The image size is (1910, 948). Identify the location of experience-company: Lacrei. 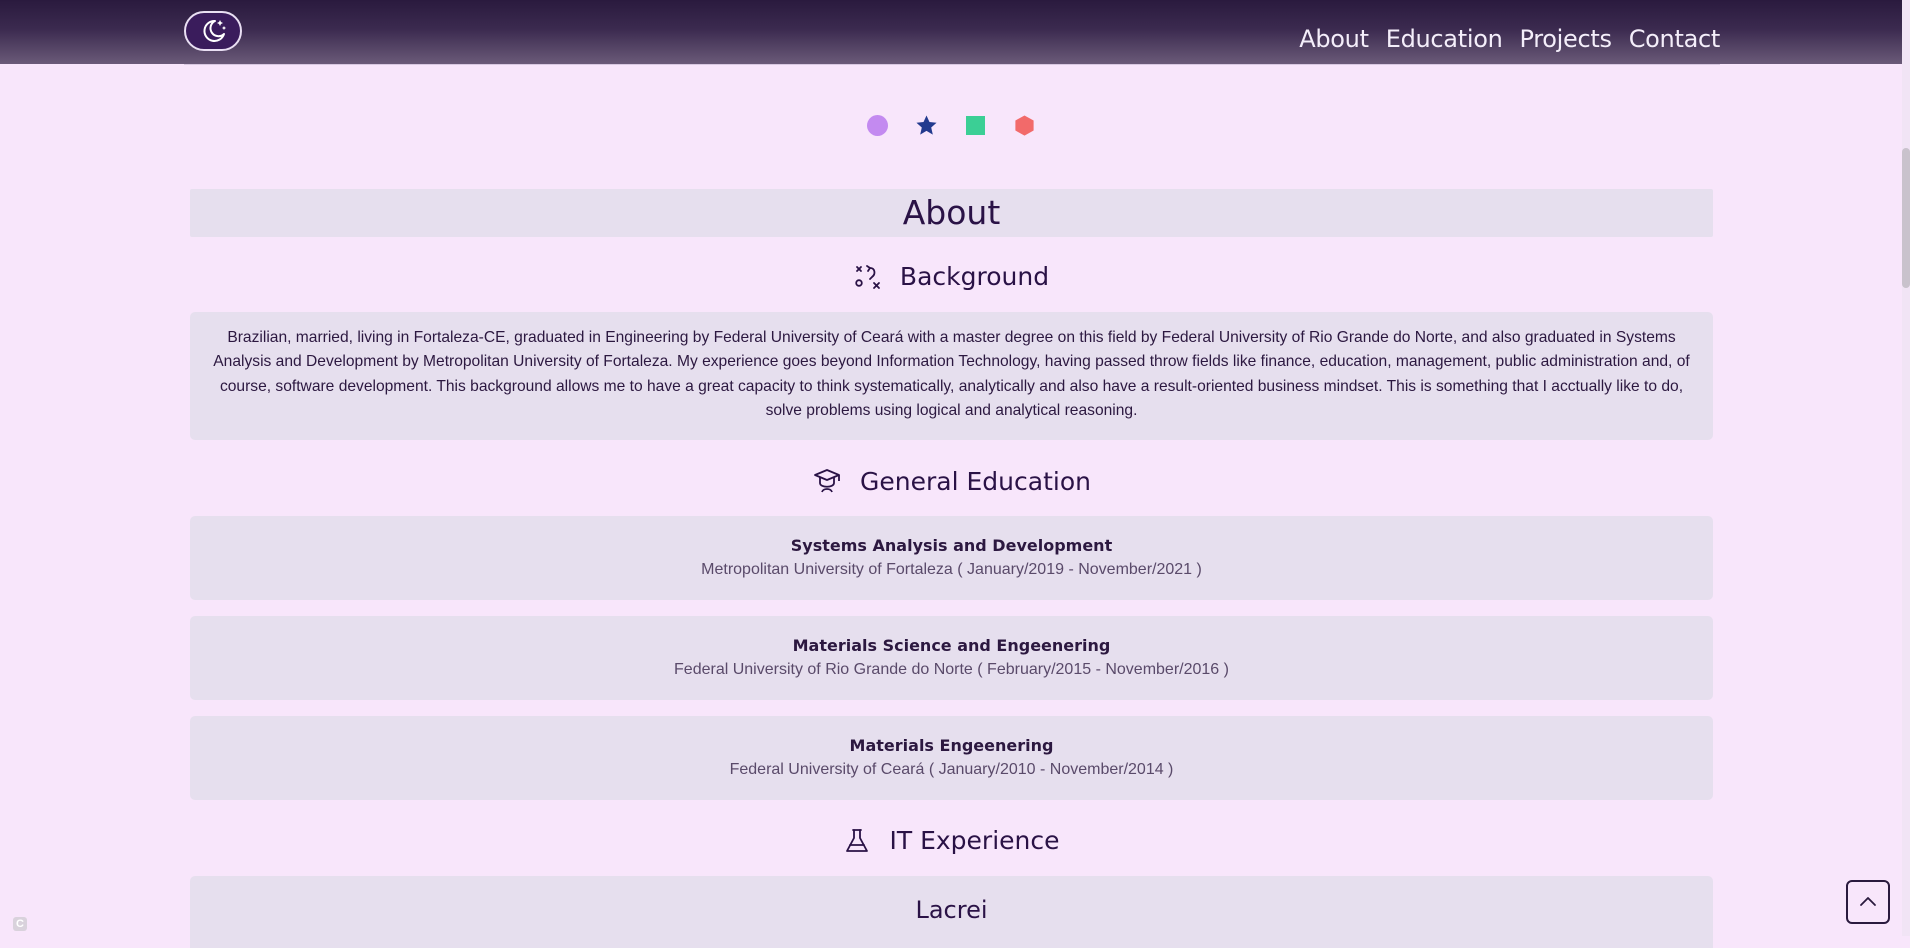
(951, 910).